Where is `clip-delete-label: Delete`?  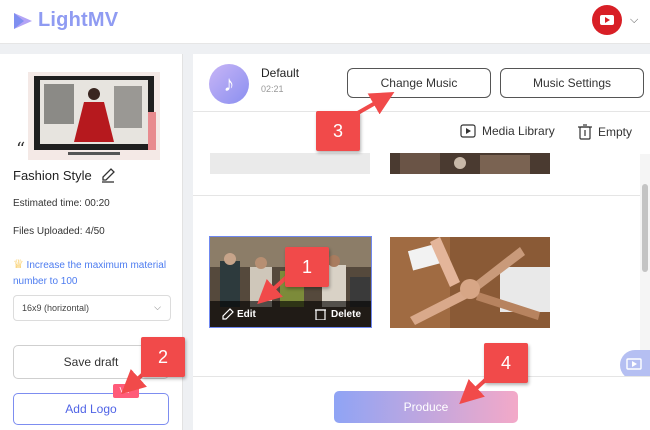
clip-delete-label: Delete is located at coordinates (345, 314).